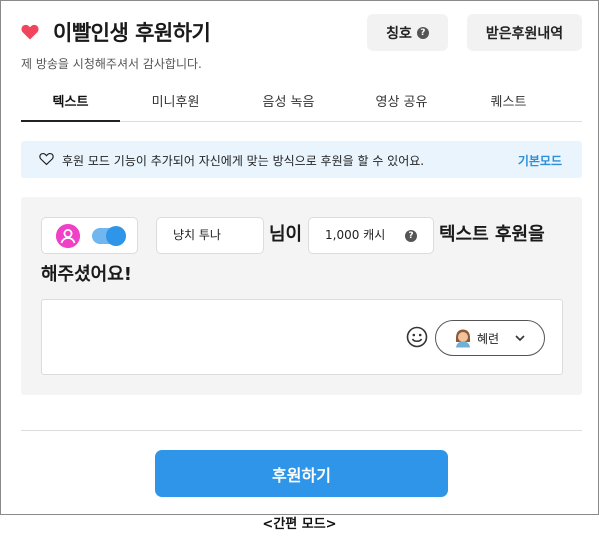 This screenshot has width=599, height=545. What do you see at coordinates (243, 161) in the screenshot?
I see `notice-text: 후원 모드 기능이 추가되어 자신에게 맞는 방식으로 후원을 할 수 있어요.` at bounding box center [243, 161].